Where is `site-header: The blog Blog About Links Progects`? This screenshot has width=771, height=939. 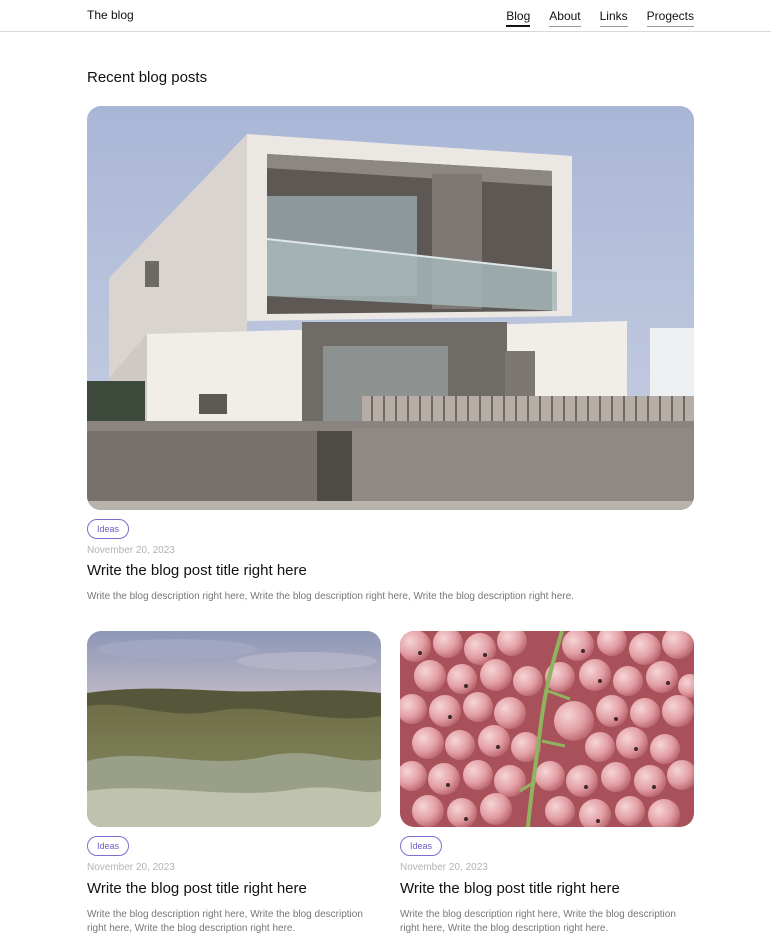 site-header: The blog Blog About Links Progects is located at coordinates (385, 16).